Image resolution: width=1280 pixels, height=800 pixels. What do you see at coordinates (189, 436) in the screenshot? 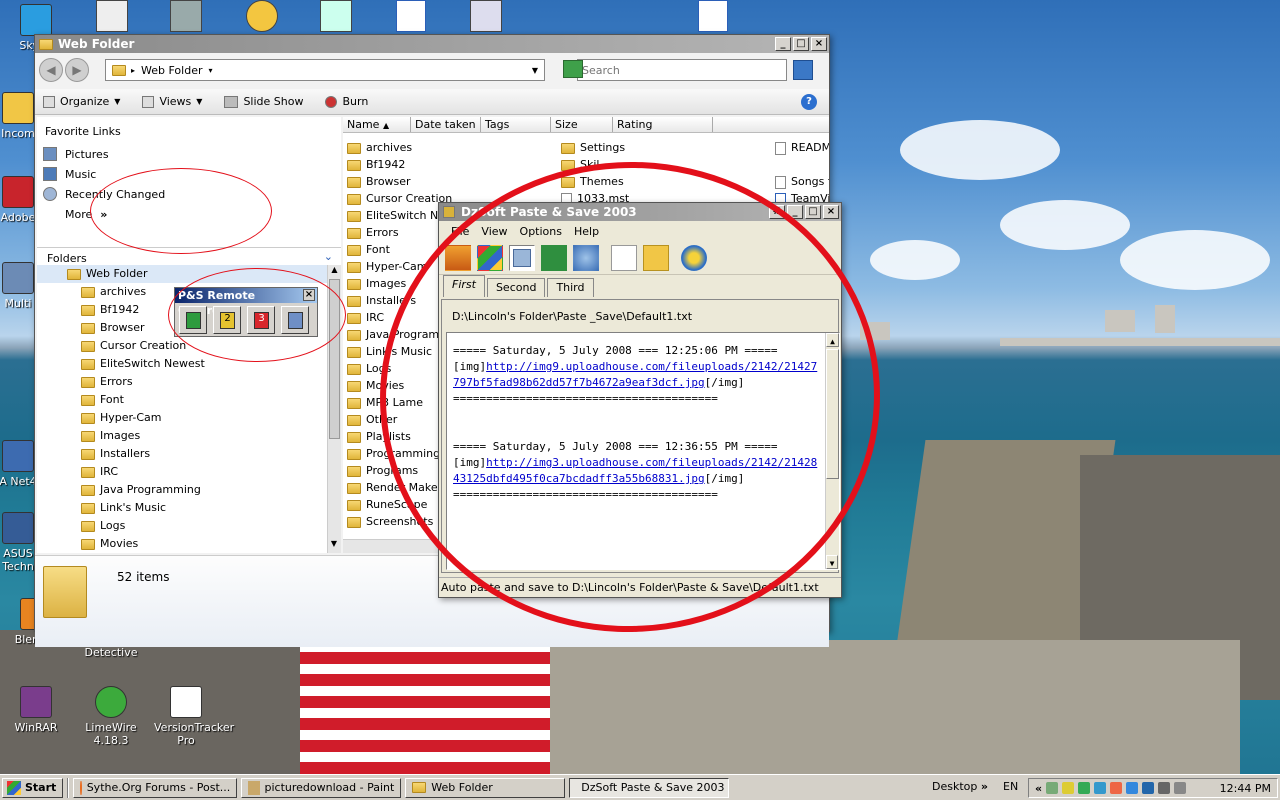
I see `tree-item: Images` at bounding box center [189, 436].